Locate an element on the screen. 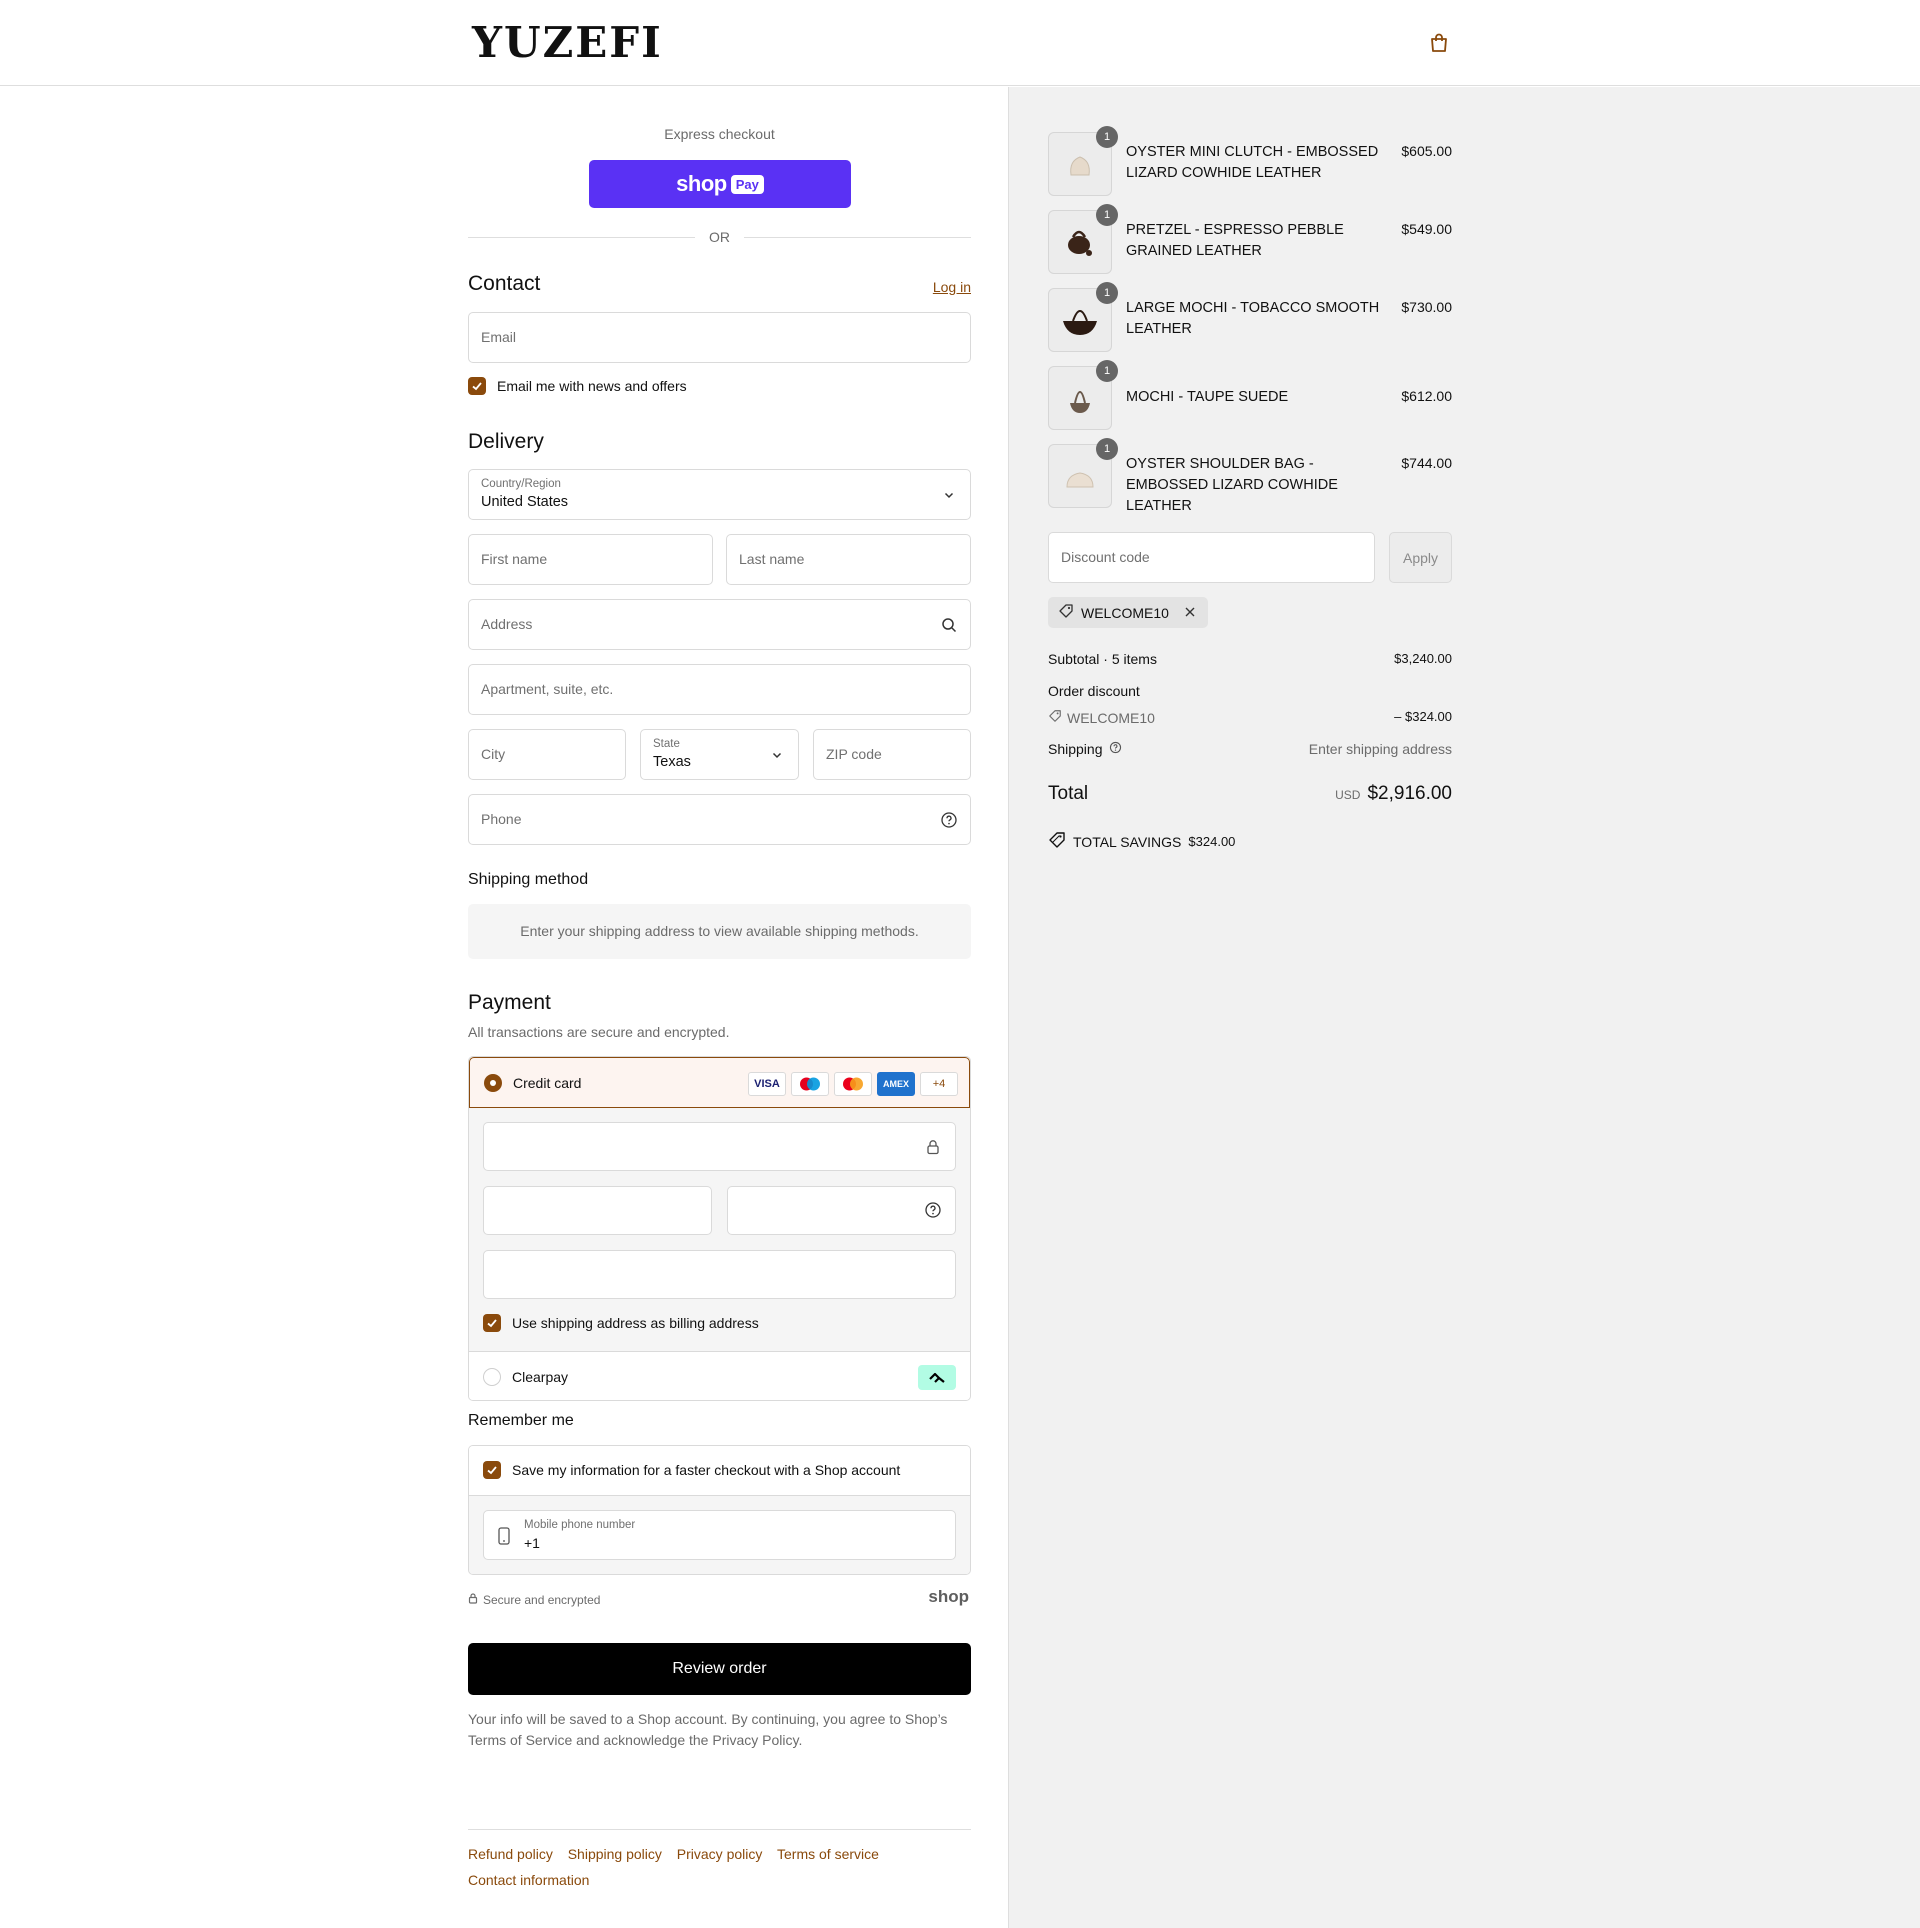 Image resolution: width=1920 pixels, height=1928 pixels. total-savings-label: TOTAL SAVINGS is located at coordinates (1127, 841).